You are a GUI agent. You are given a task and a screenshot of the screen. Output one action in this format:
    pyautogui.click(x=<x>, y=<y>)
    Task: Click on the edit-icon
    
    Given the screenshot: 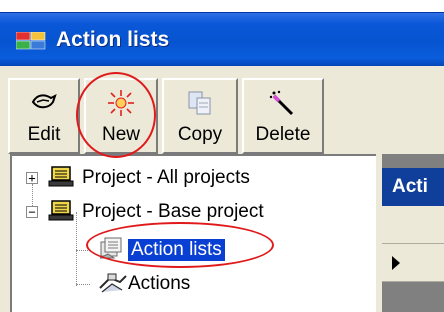 What is the action you would take?
    pyautogui.click(x=44, y=103)
    